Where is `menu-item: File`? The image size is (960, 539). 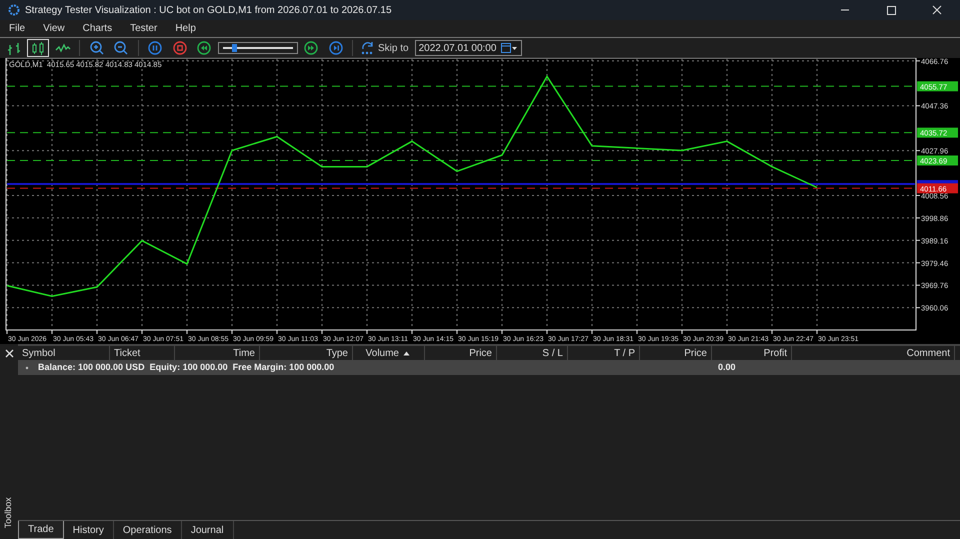
menu-item: File is located at coordinates (17, 28).